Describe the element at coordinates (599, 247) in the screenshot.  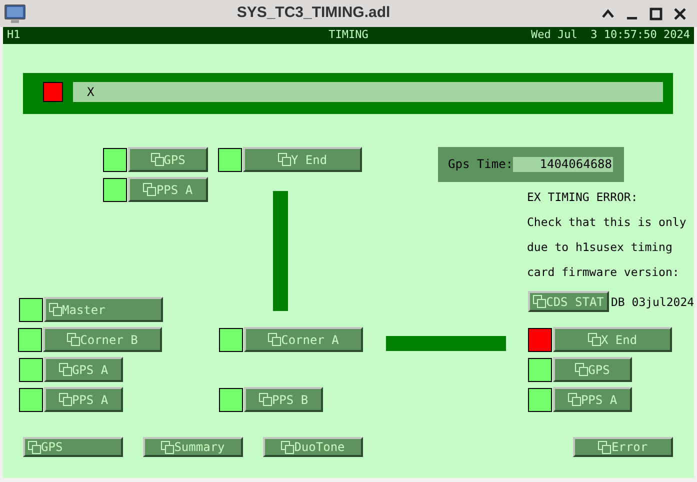
I see `message-text: due to h1susex timing` at that location.